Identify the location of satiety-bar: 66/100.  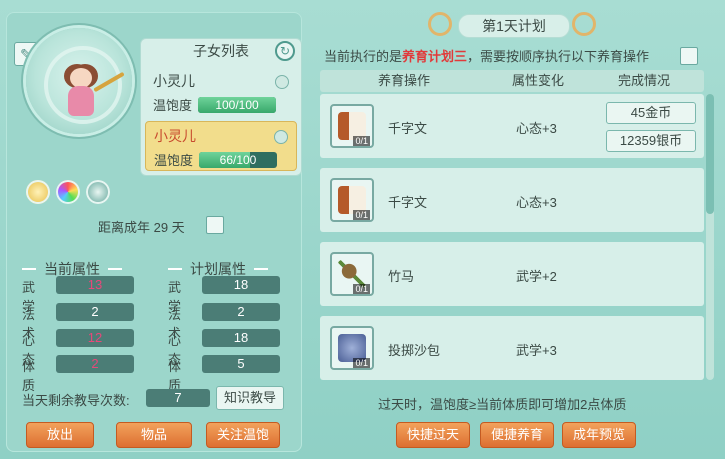
(238, 159).